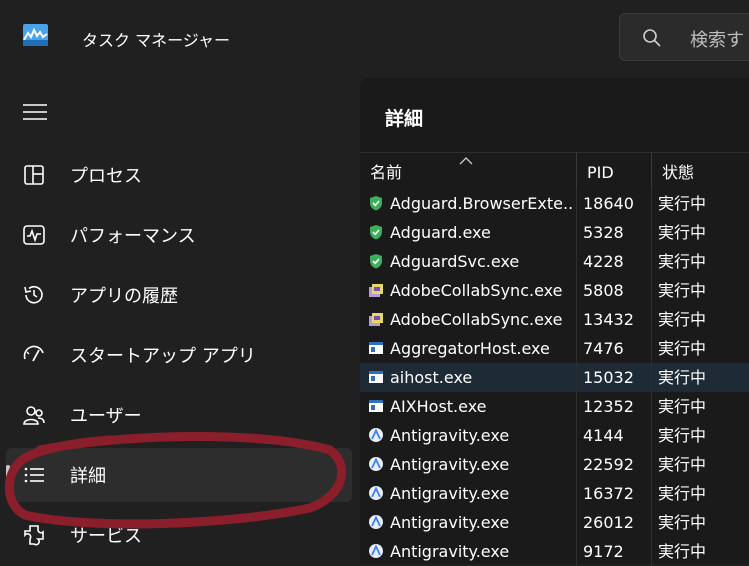 This screenshot has width=749, height=566. What do you see at coordinates (554, 522) in the screenshot?
I see `table-row: Antigravity.exe 26012 実行中` at bounding box center [554, 522].